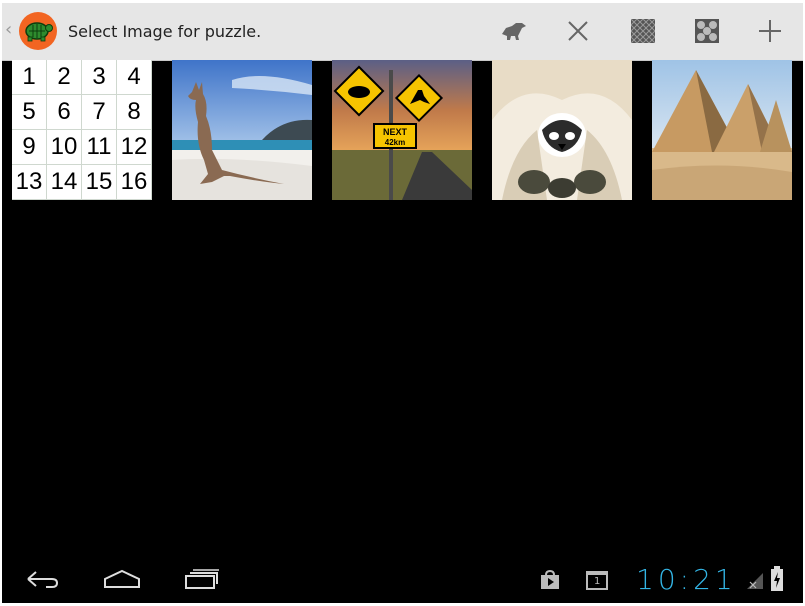 Image resolution: width=805 pixels, height=606 pixels. I want to click on thumbnail-pyramids, so click(722, 130).